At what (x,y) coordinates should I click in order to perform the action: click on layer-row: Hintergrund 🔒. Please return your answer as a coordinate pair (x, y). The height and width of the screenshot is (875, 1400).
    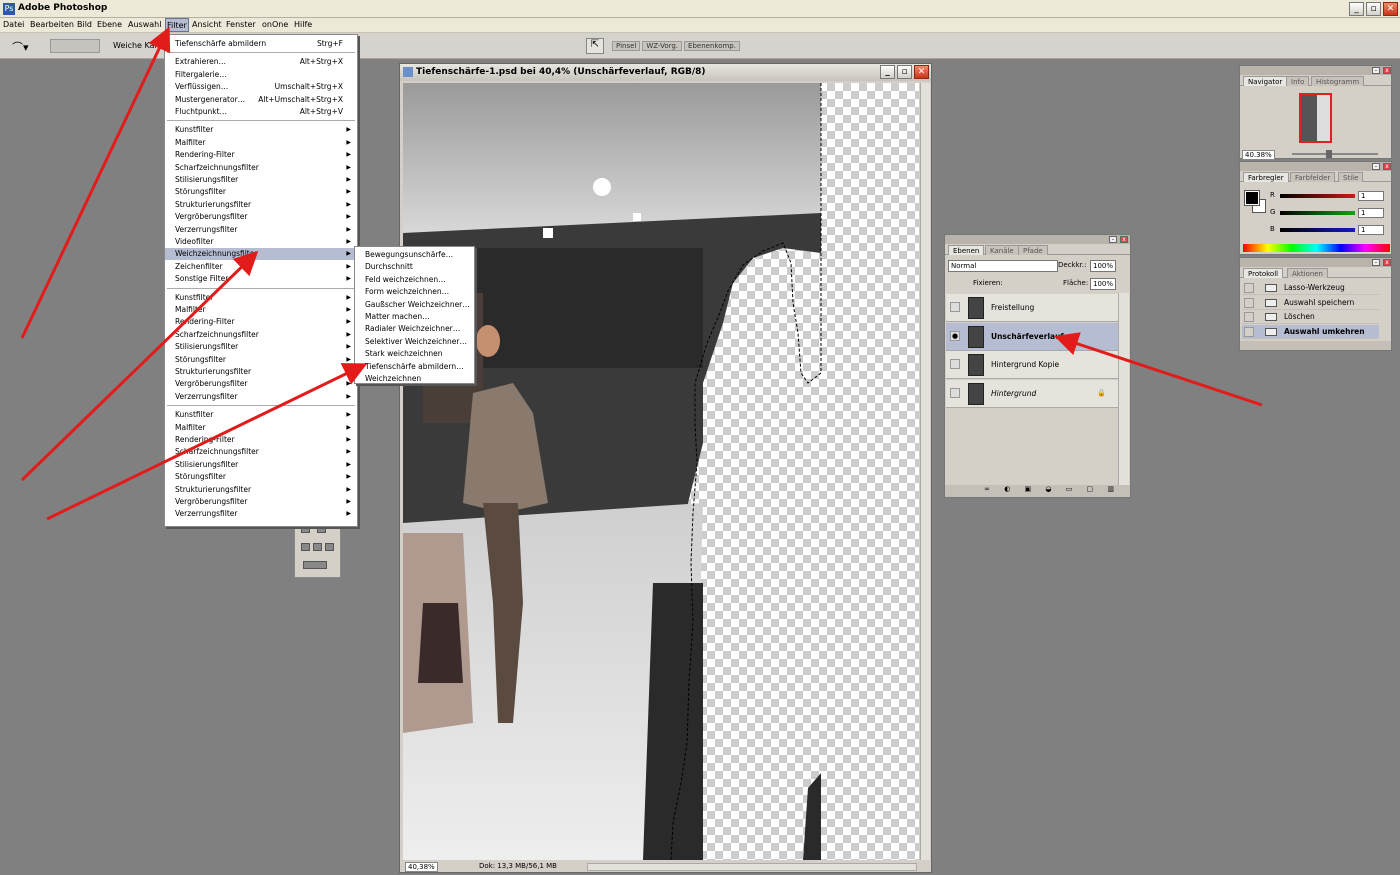
    Looking at the image, I should click on (1032, 393).